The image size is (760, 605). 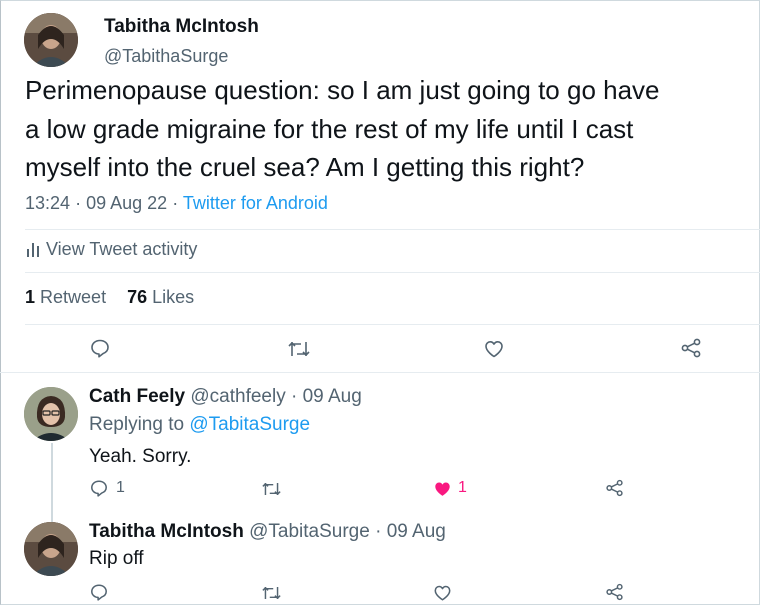 I want to click on replying-to-prefix: Replying to, so click(x=137, y=424).